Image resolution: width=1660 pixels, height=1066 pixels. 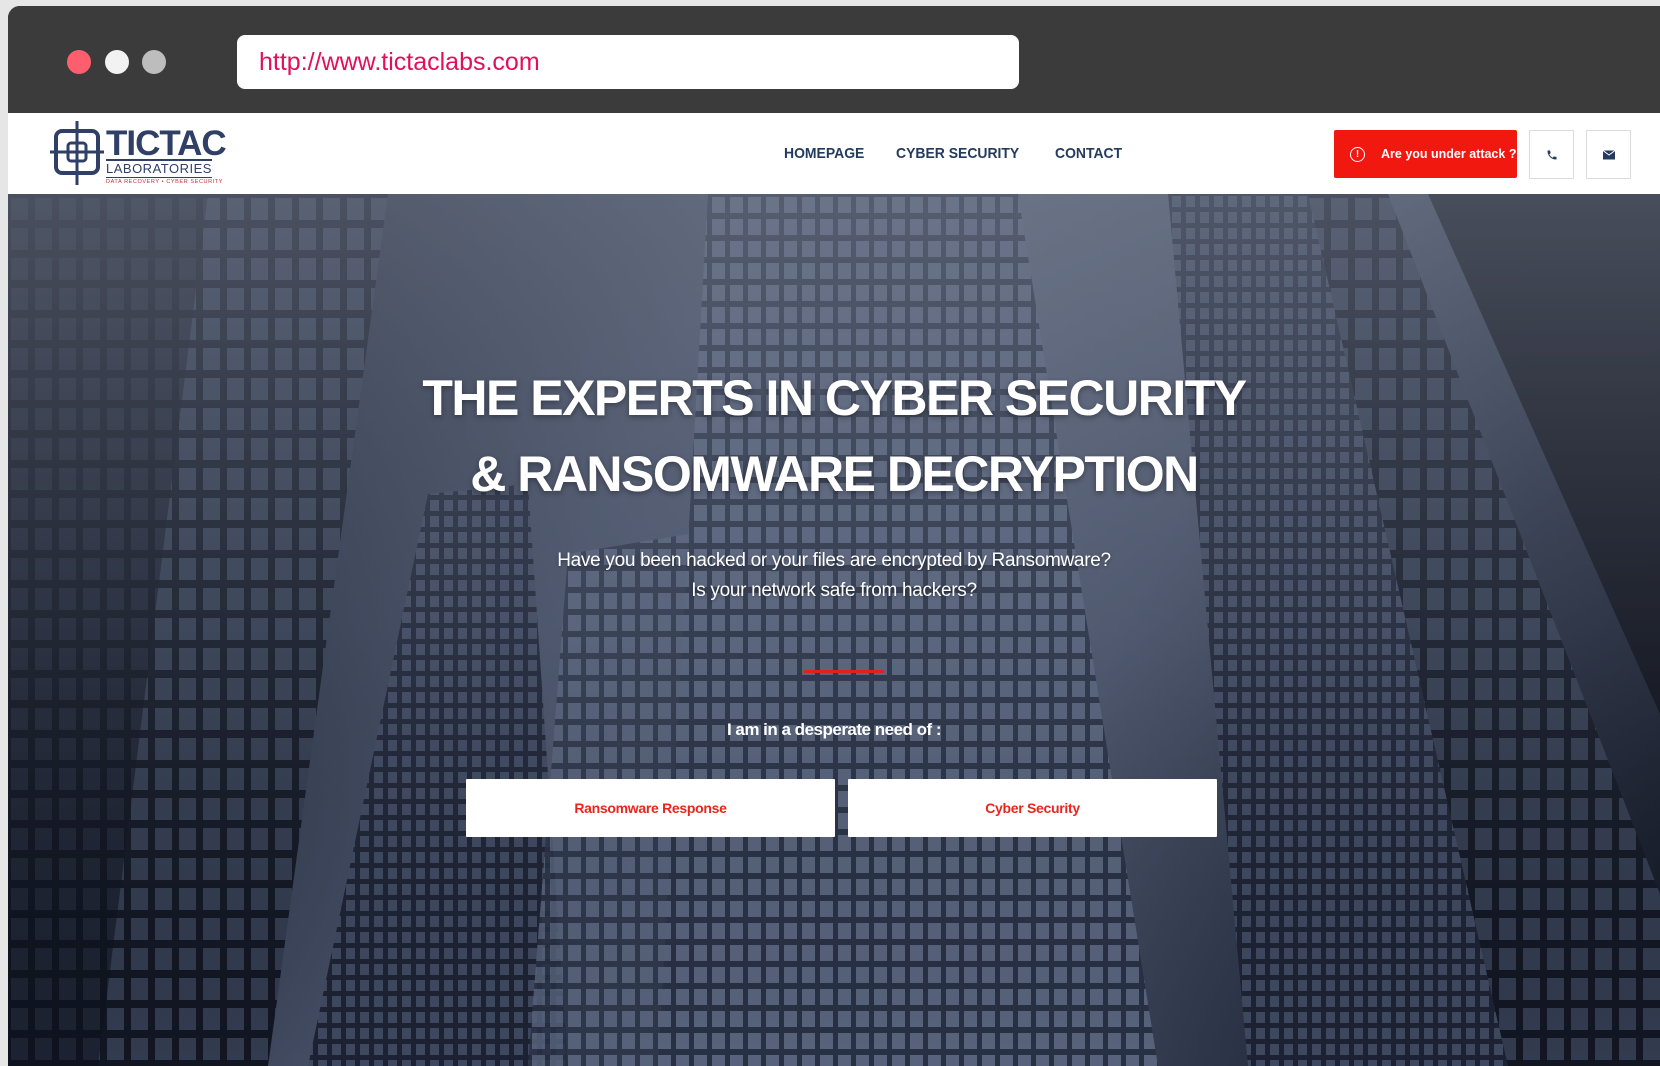 I want to click on hero-title-line-1: THE EXPERTS IN CYBER SECURITY, so click(x=834, y=398).